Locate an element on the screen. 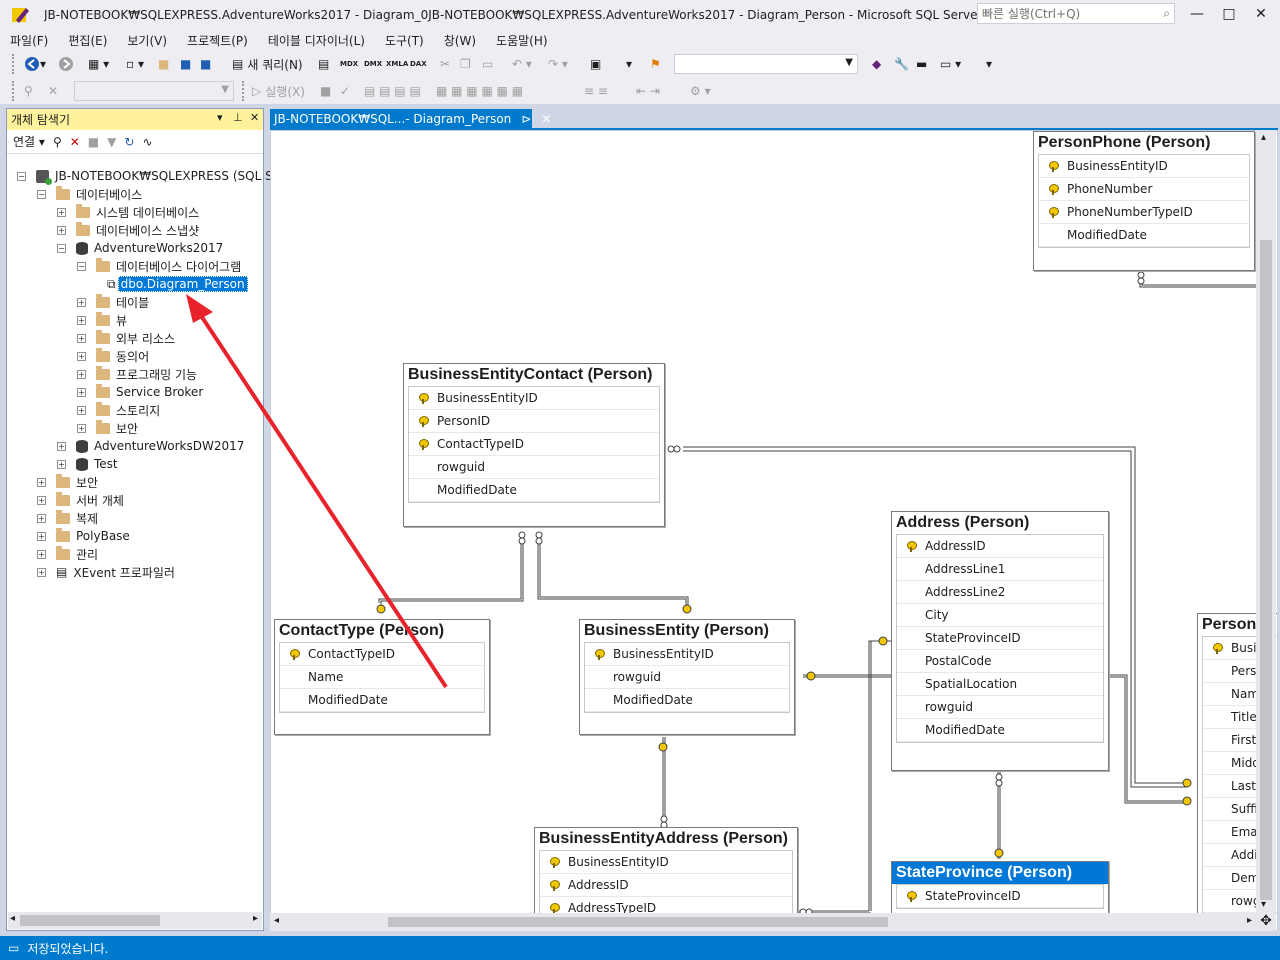 The image size is (1280, 960). annotation-arrow is located at coordinates (317, 491).